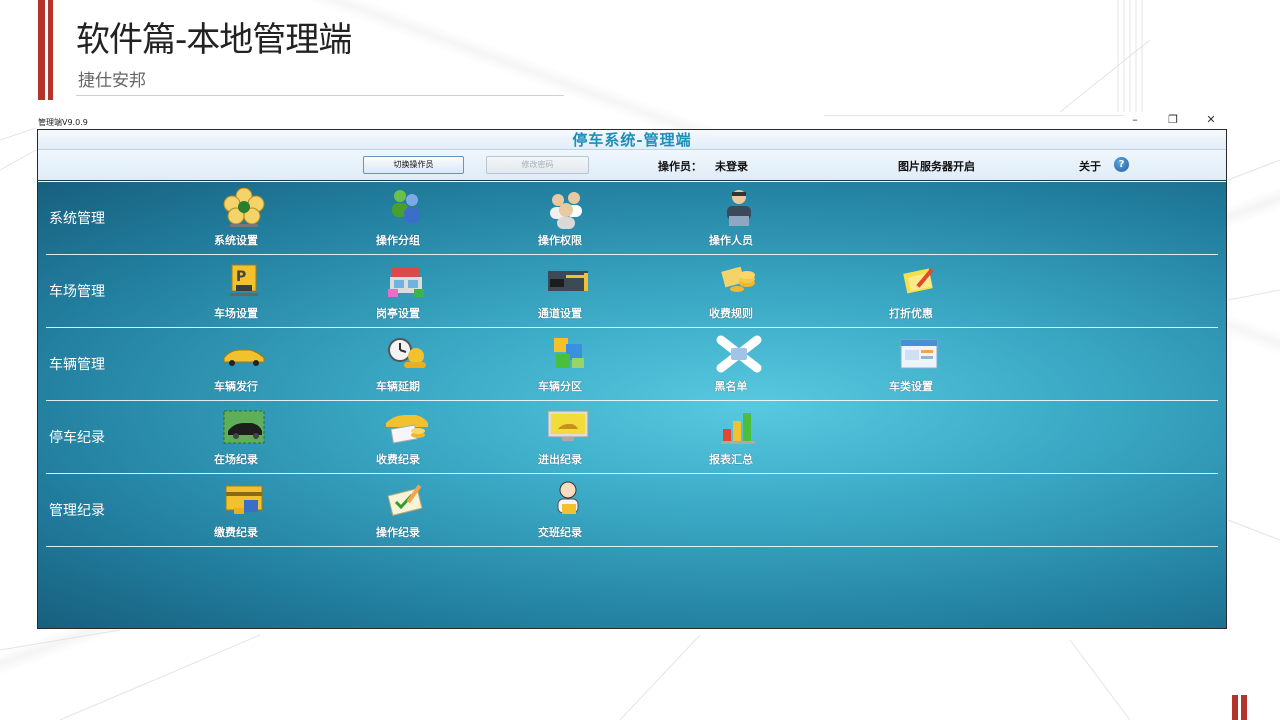 The height and width of the screenshot is (720, 1280). What do you see at coordinates (632, 364) in the screenshot?
I see `section-vehicle: 车辆管理 车辆发行 车辆延期 车辆分区 黑名单 车类设置` at bounding box center [632, 364].